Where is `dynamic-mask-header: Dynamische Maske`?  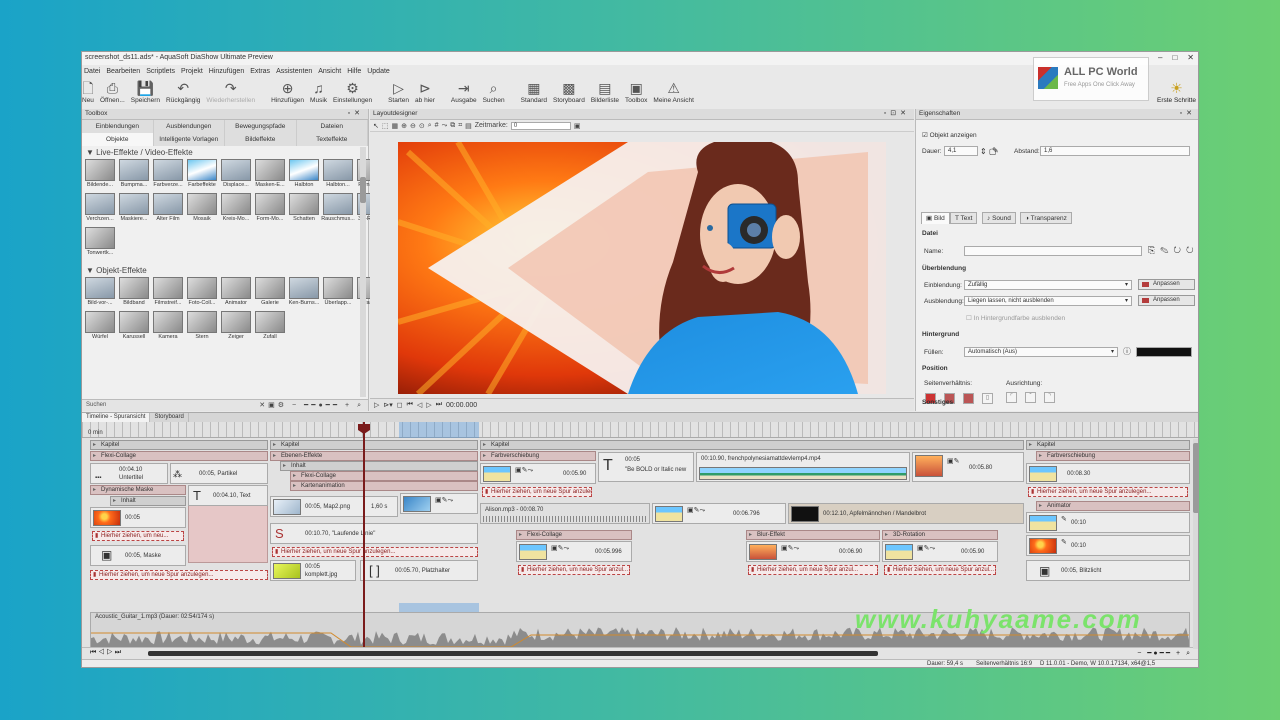 dynamic-mask-header: Dynamische Maske is located at coordinates (138, 490).